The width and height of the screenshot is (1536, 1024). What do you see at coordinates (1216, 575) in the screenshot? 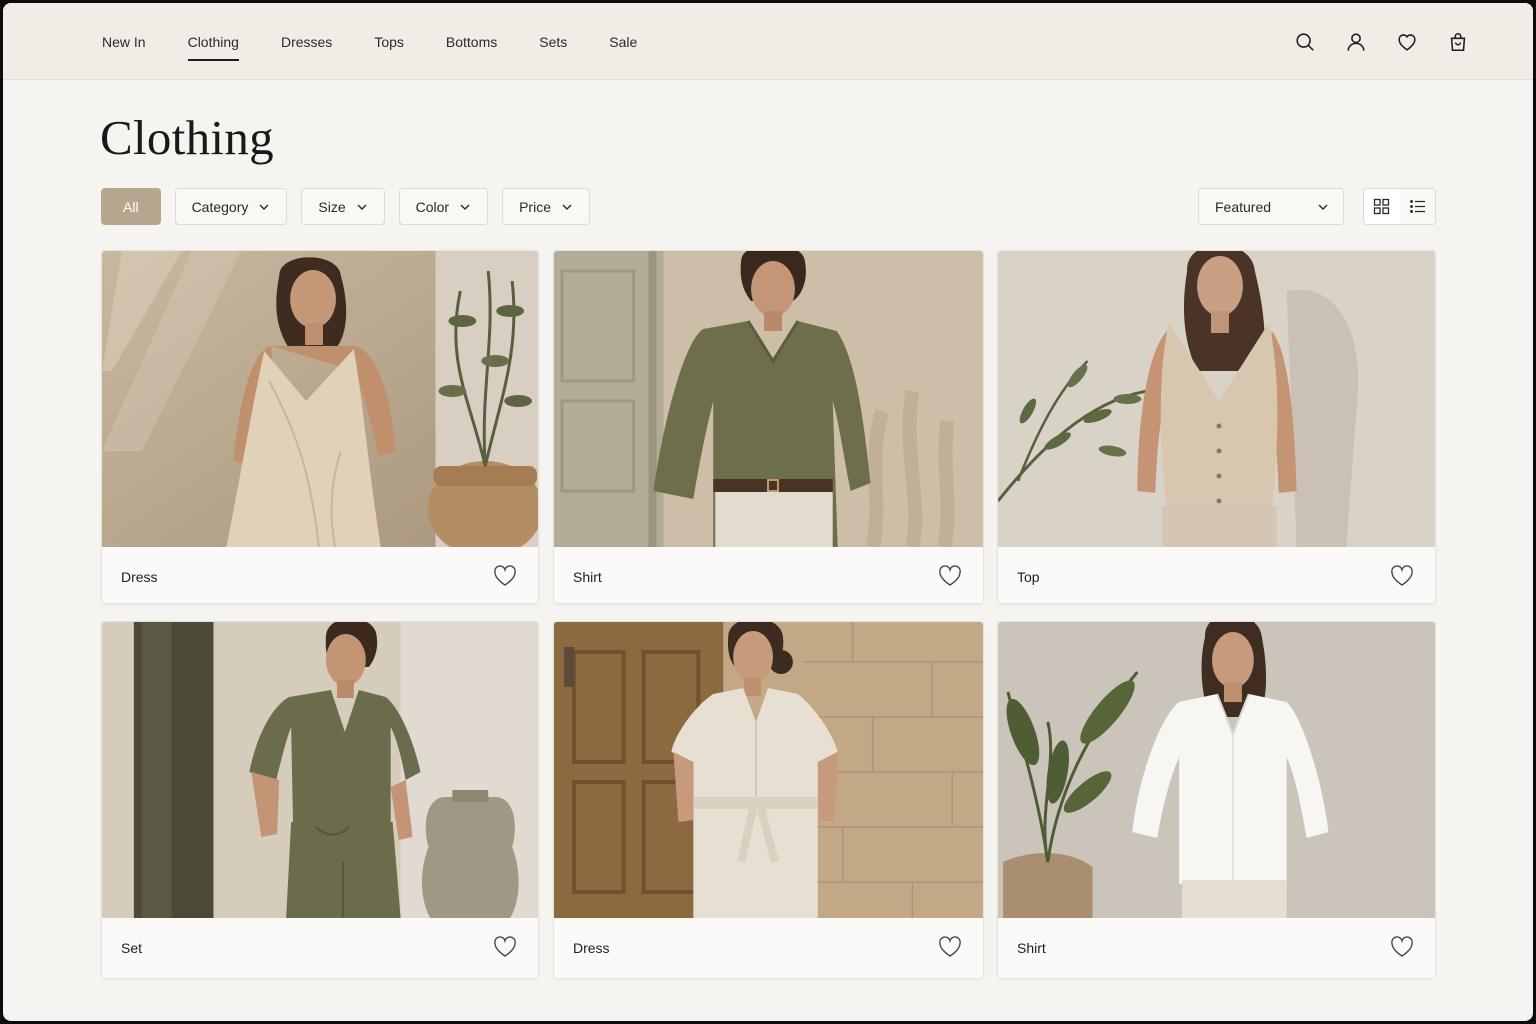
I see `product-card-footer: Top` at bounding box center [1216, 575].